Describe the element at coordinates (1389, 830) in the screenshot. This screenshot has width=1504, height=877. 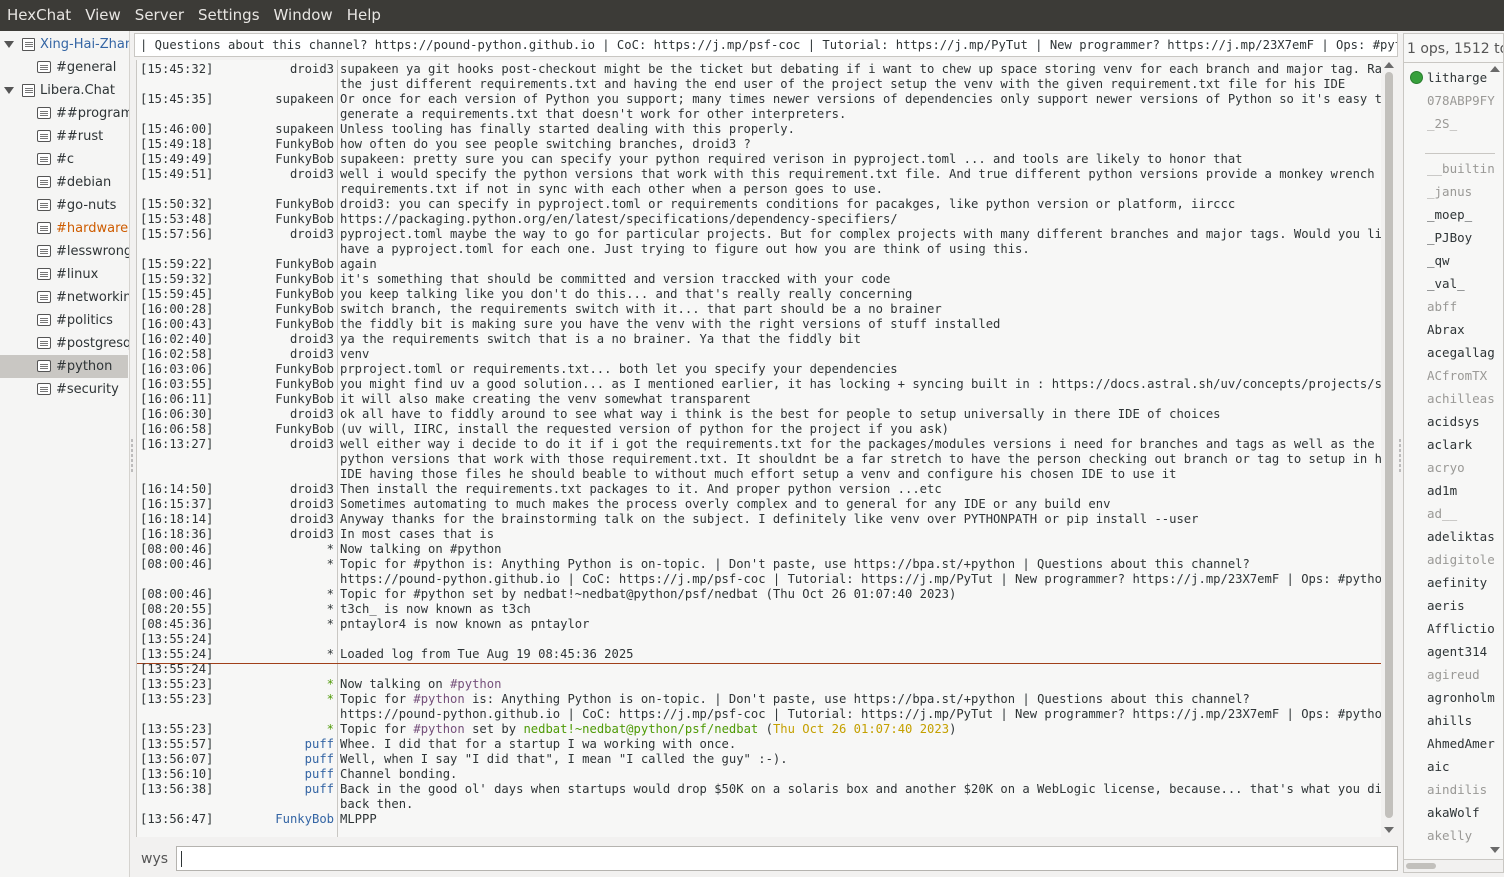
I see `scroll-down-arrow-icon` at that location.